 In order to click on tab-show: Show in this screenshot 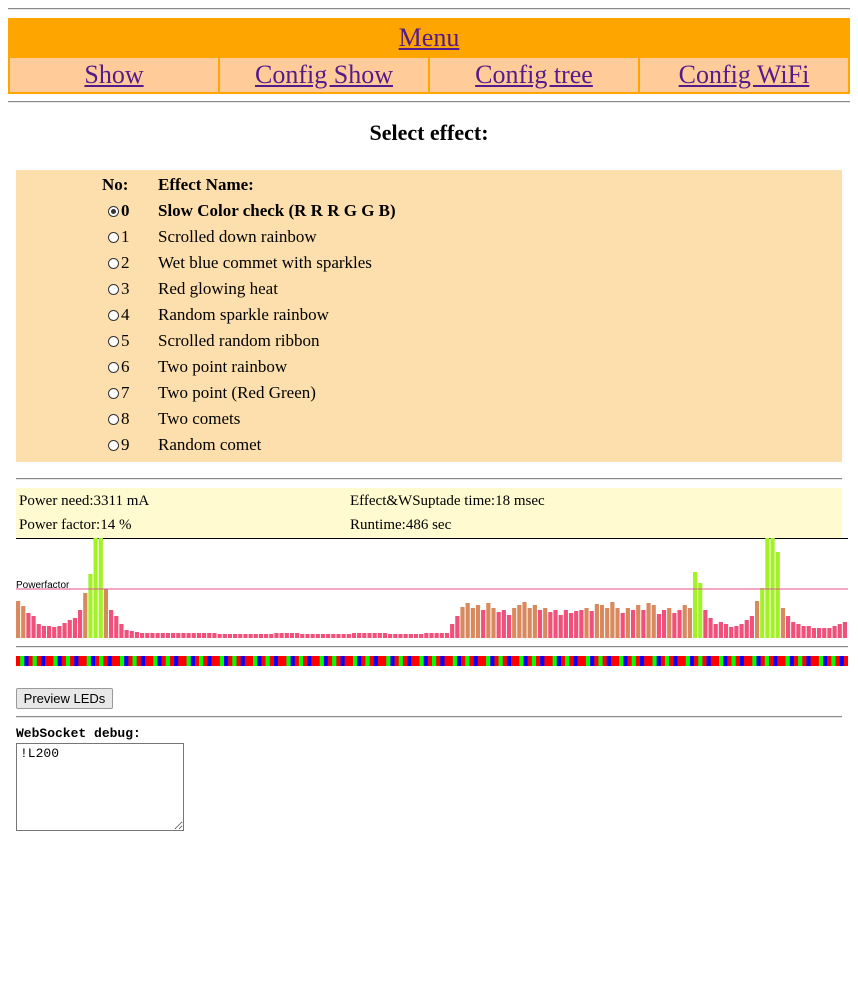, I will do `click(114, 75)`.